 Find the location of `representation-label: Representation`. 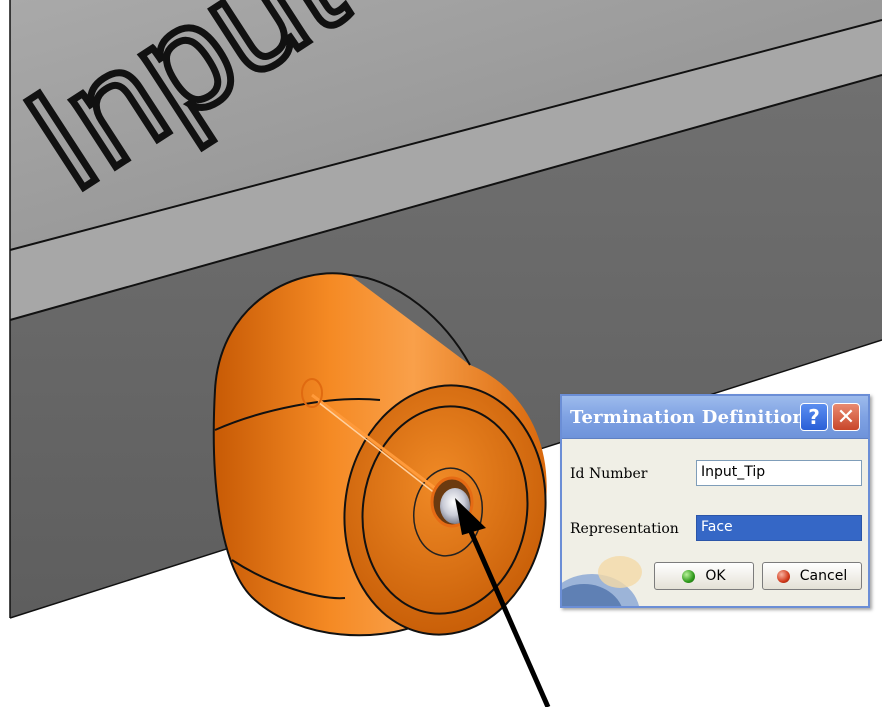

representation-label: Representation is located at coordinates (624, 529).